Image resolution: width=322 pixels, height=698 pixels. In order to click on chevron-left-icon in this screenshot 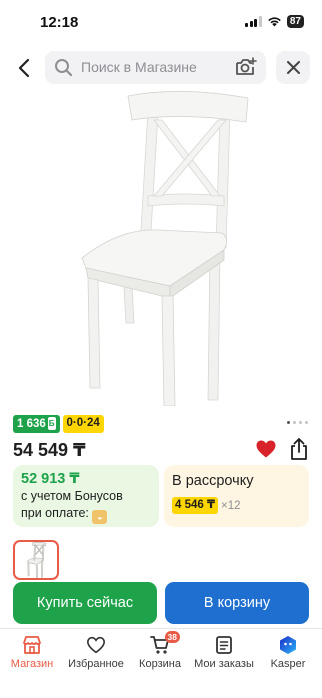, I will do `click(24, 68)`.